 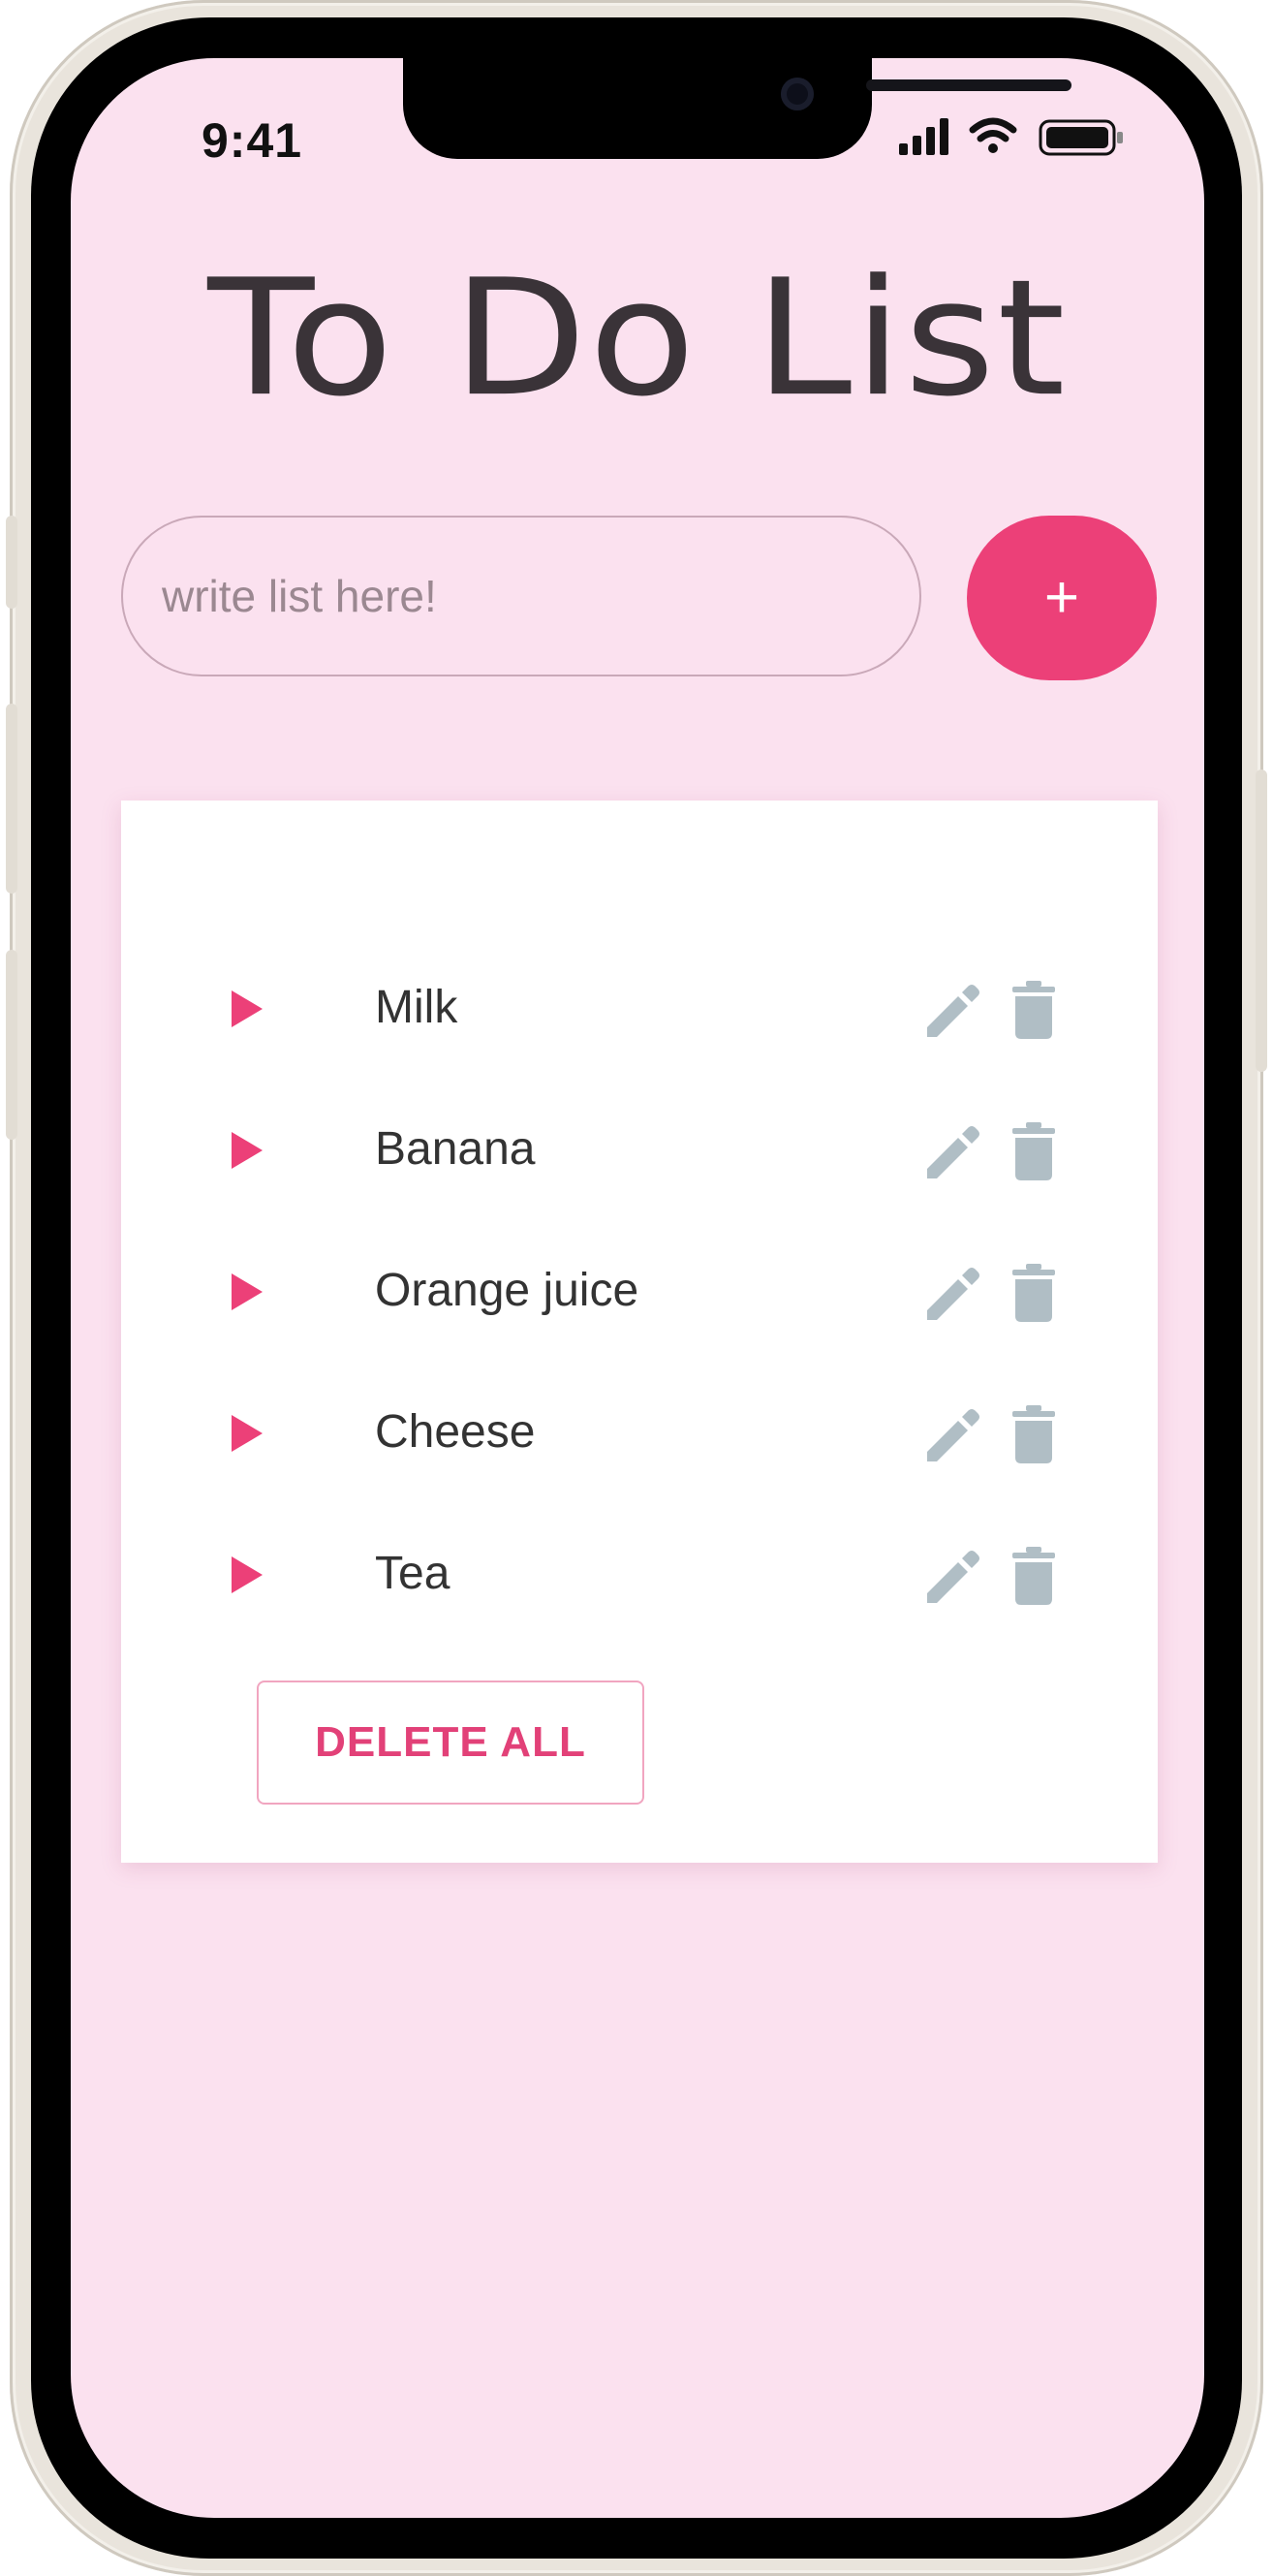 I want to click on volume-up-button, so click(x=11, y=799).